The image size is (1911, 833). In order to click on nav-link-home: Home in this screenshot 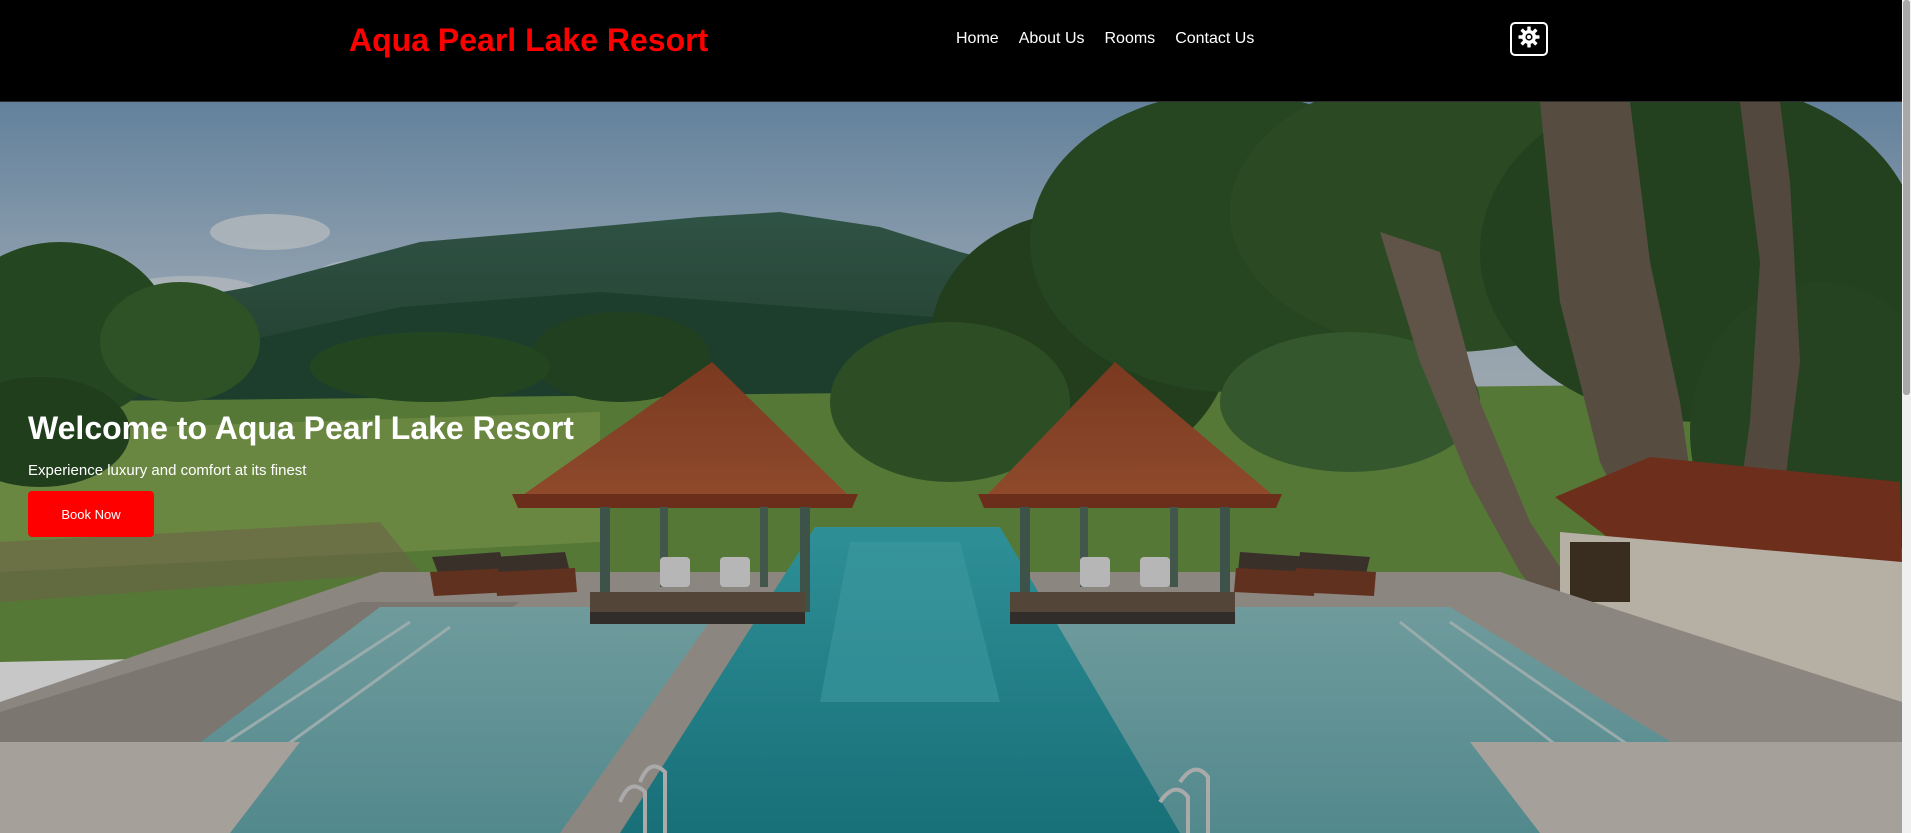, I will do `click(977, 39)`.